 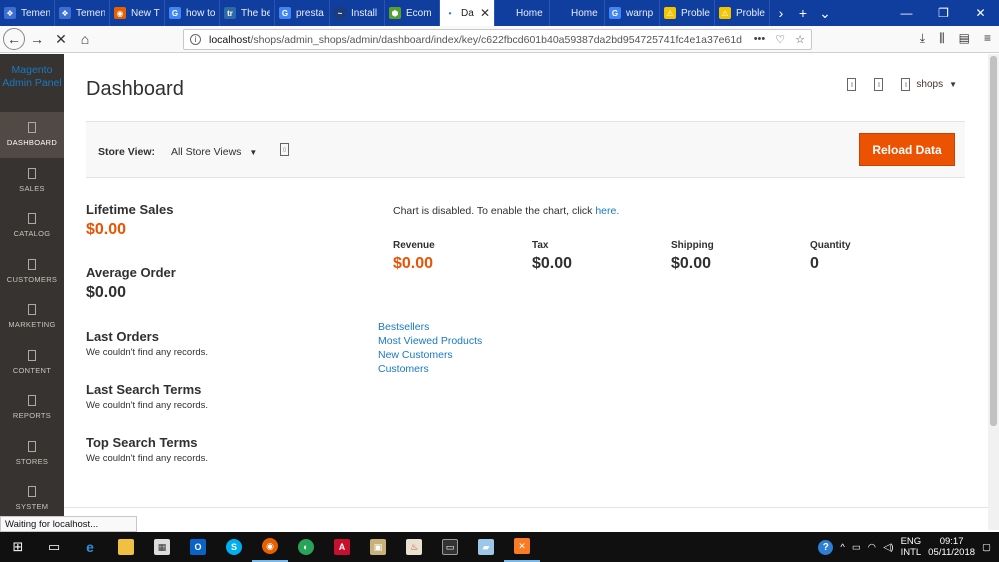 I want to click on restore-button: ❐, so click(x=943, y=13).